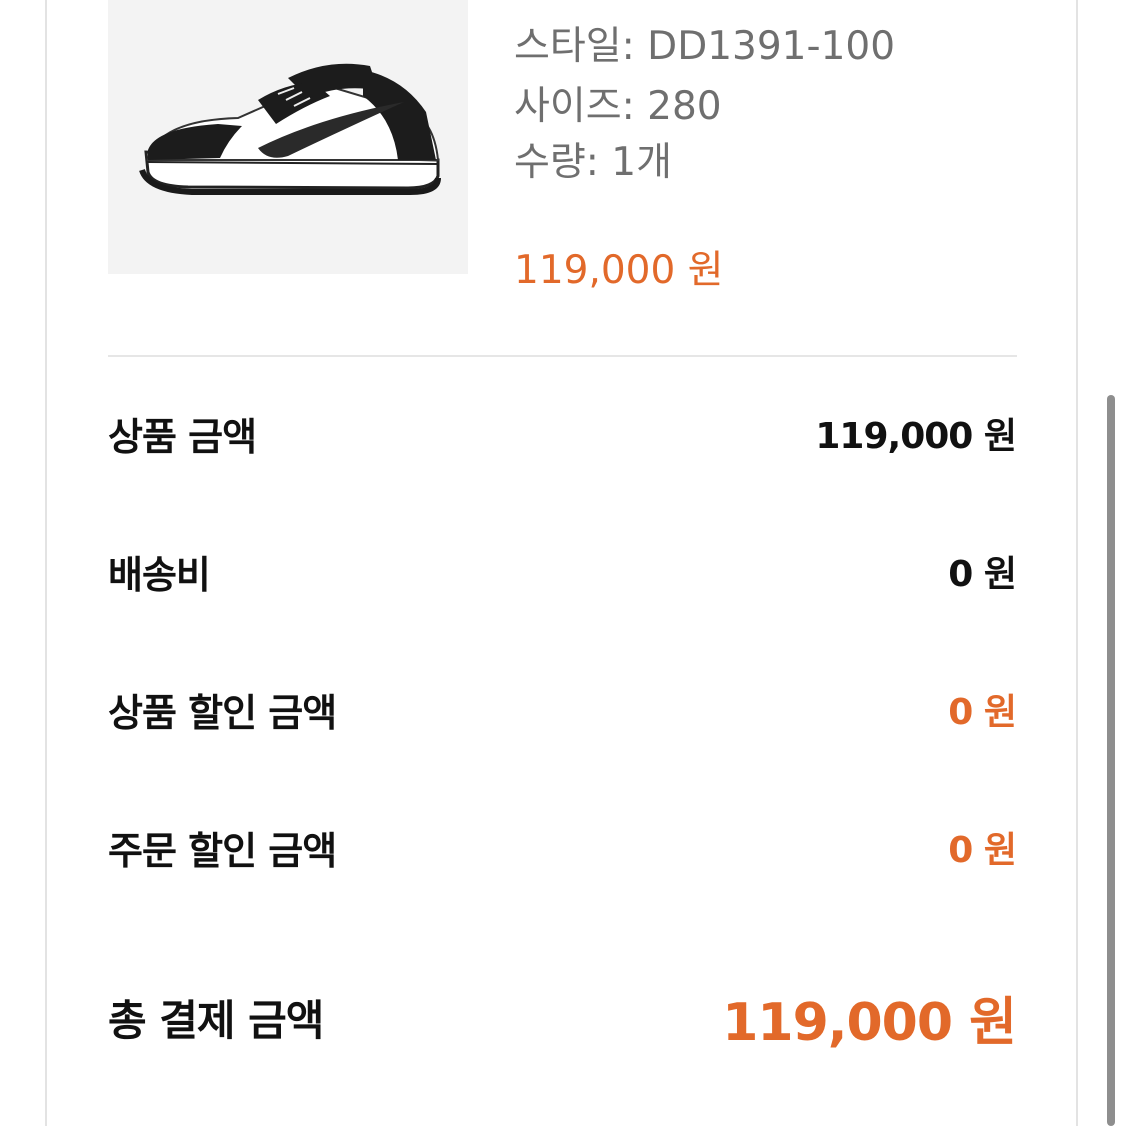 This screenshot has width=1125, height=1126. What do you see at coordinates (562, 356) in the screenshot?
I see `divider` at bounding box center [562, 356].